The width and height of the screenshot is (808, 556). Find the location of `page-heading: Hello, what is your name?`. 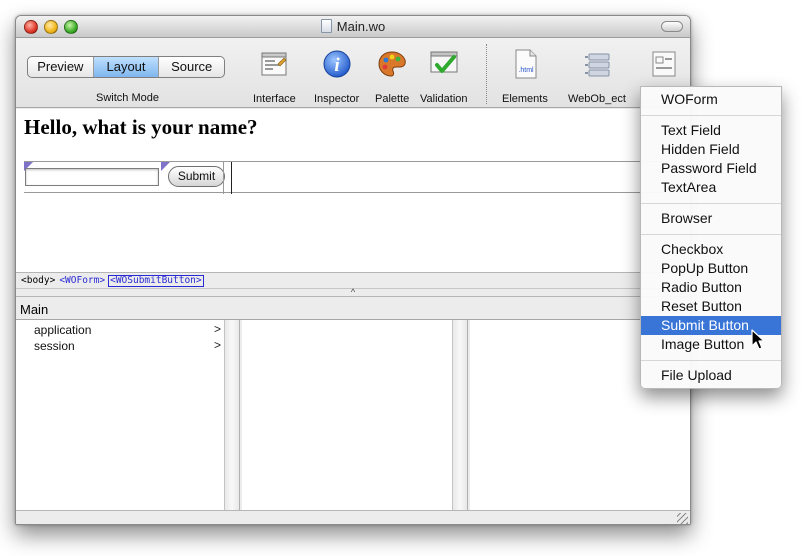

page-heading: Hello, what is your name? is located at coordinates (141, 127).